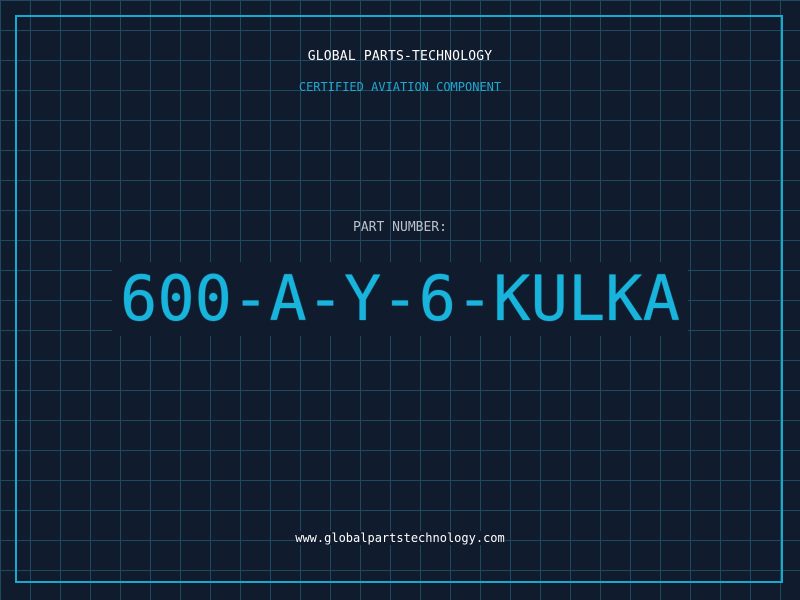  I want to click on part-number-container: 600-A-Y-6-KULKA, so click(400, 299).